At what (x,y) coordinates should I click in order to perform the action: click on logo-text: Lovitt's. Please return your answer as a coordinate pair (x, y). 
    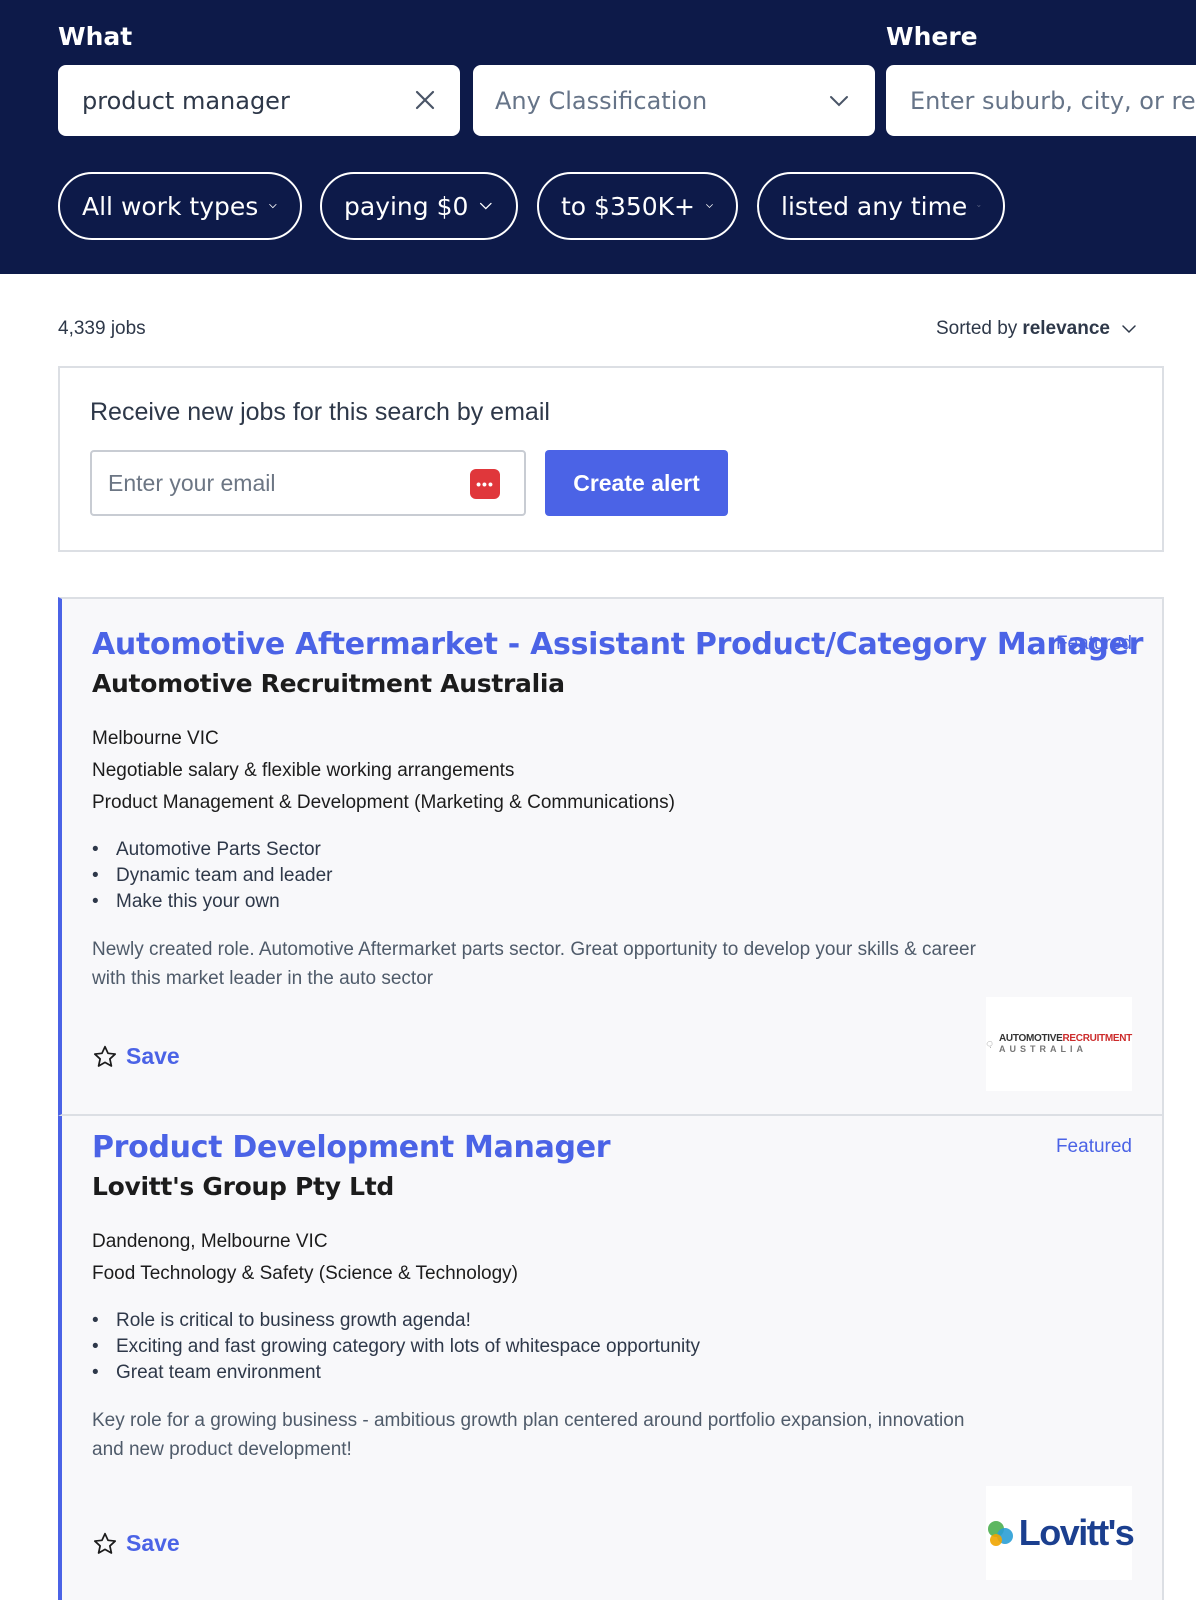
    Looking at the image, I should click on (1076, 1532).